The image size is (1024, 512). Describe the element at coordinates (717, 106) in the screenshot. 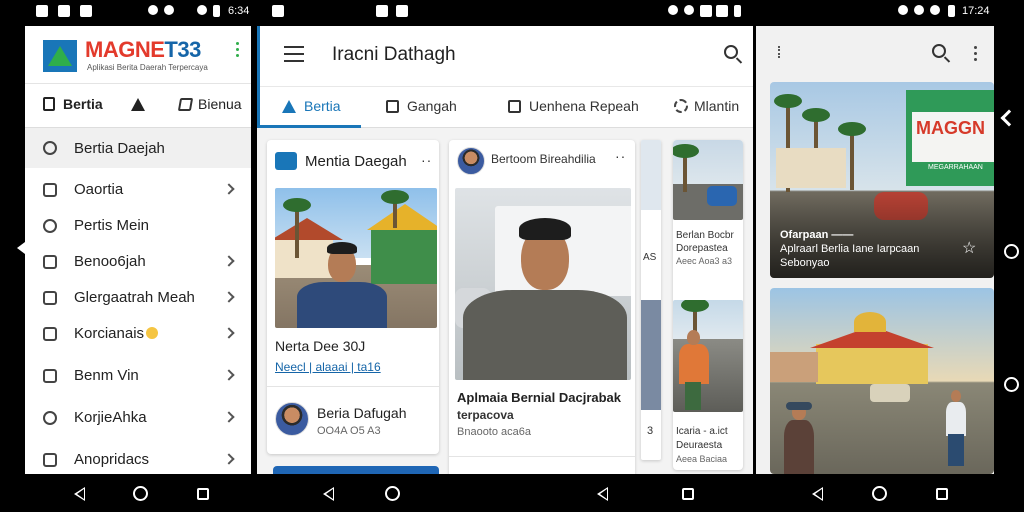

I see `tab-label: Mlantin` at that location.